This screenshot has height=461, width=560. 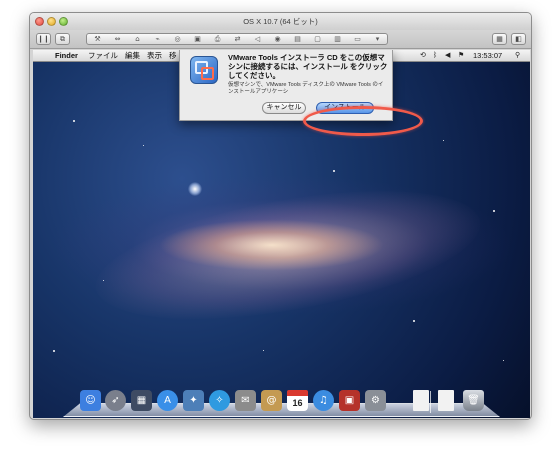 I want to click on cd-icon: ◎, so click(x=177, y=39).